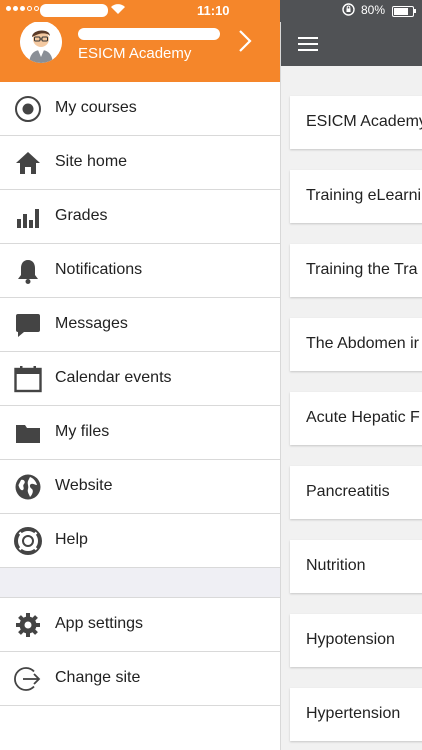 The image size is (422, 750). What do you see at coordinates (71, 539) in the screenshot?
I see `menu-item-label: Help` at bounding box center [71, 539].